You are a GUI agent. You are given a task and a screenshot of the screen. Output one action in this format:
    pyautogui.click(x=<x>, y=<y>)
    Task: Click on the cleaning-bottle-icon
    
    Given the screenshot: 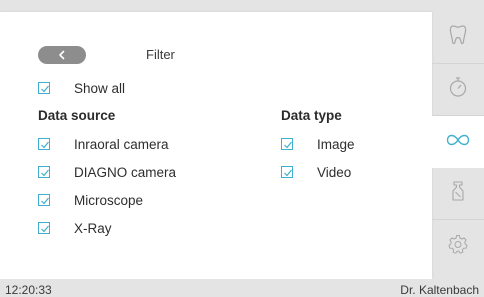 What is the action you would take?
    pyautogui.click(x=458, y=193)
    